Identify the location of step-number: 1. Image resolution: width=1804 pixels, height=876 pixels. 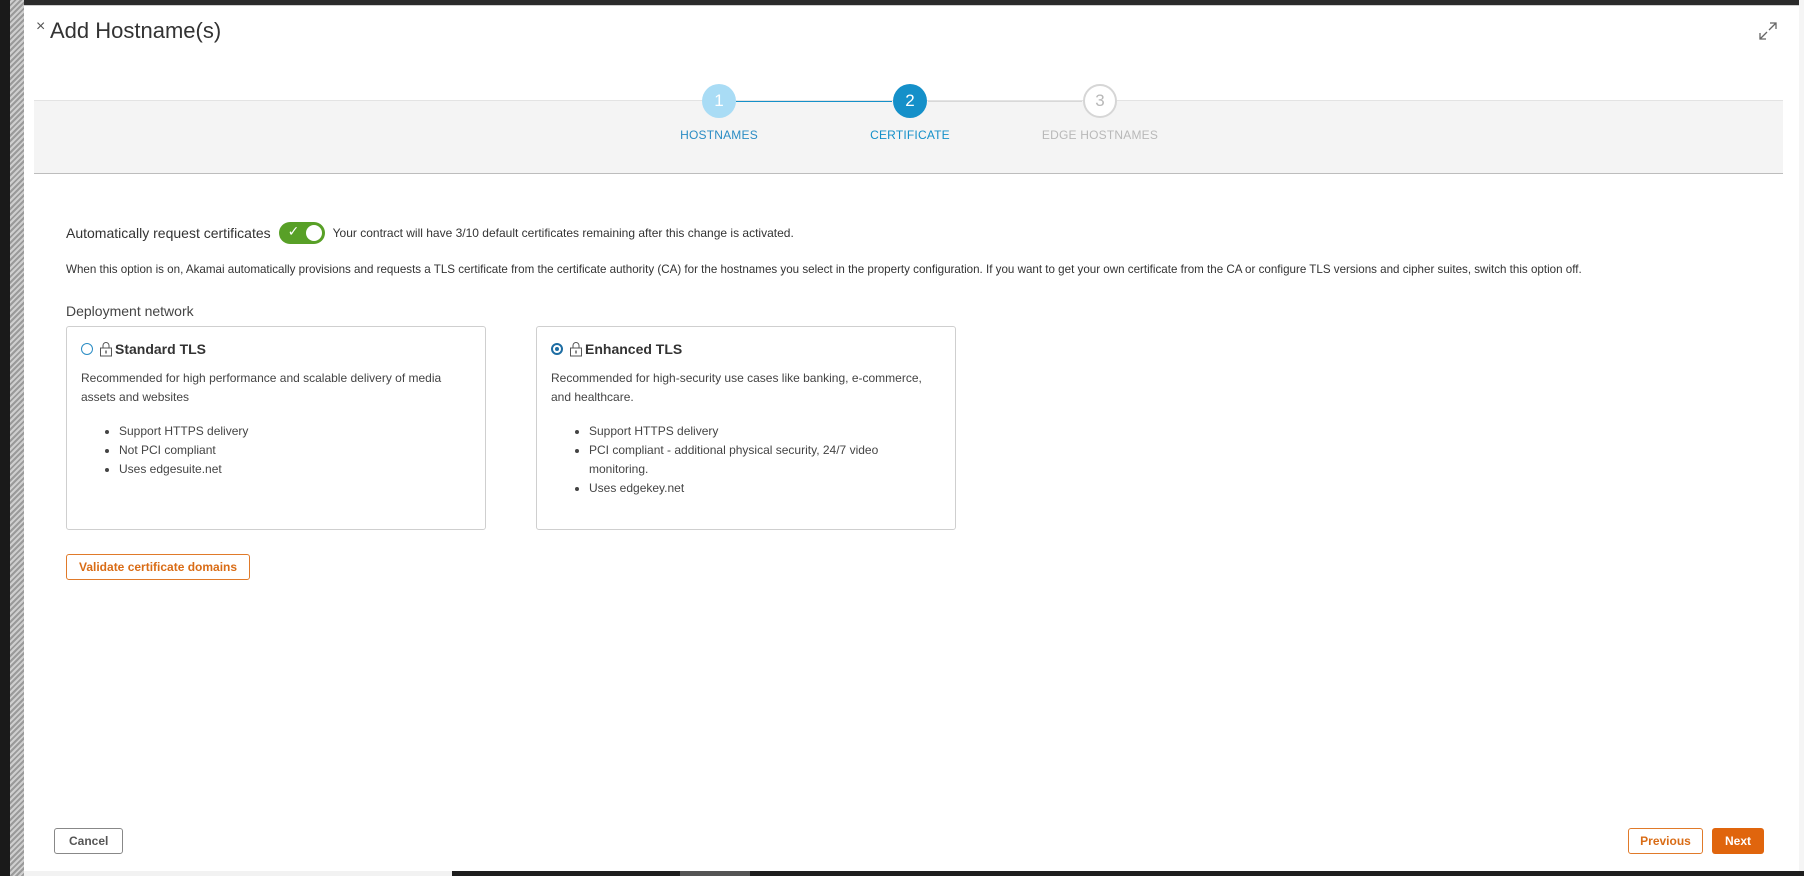
(719, 101).